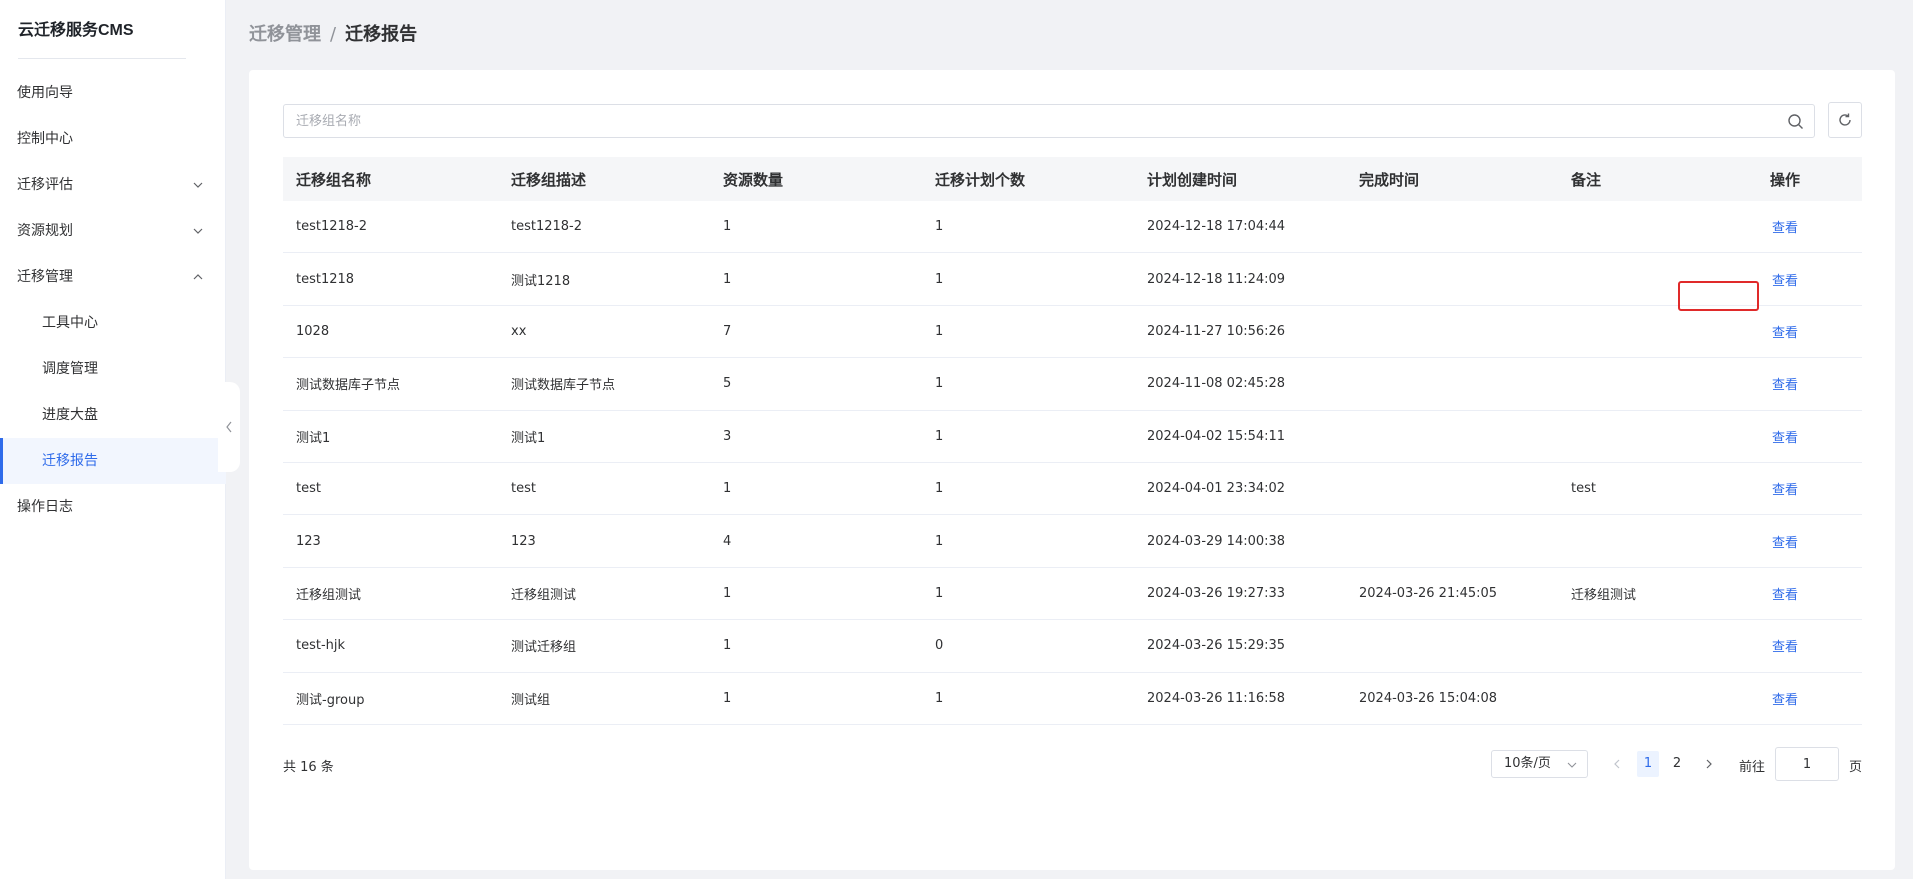 The height and width of the screenshot is (879, 1913). I want to click on prev-page-button, so click(1617, 764).